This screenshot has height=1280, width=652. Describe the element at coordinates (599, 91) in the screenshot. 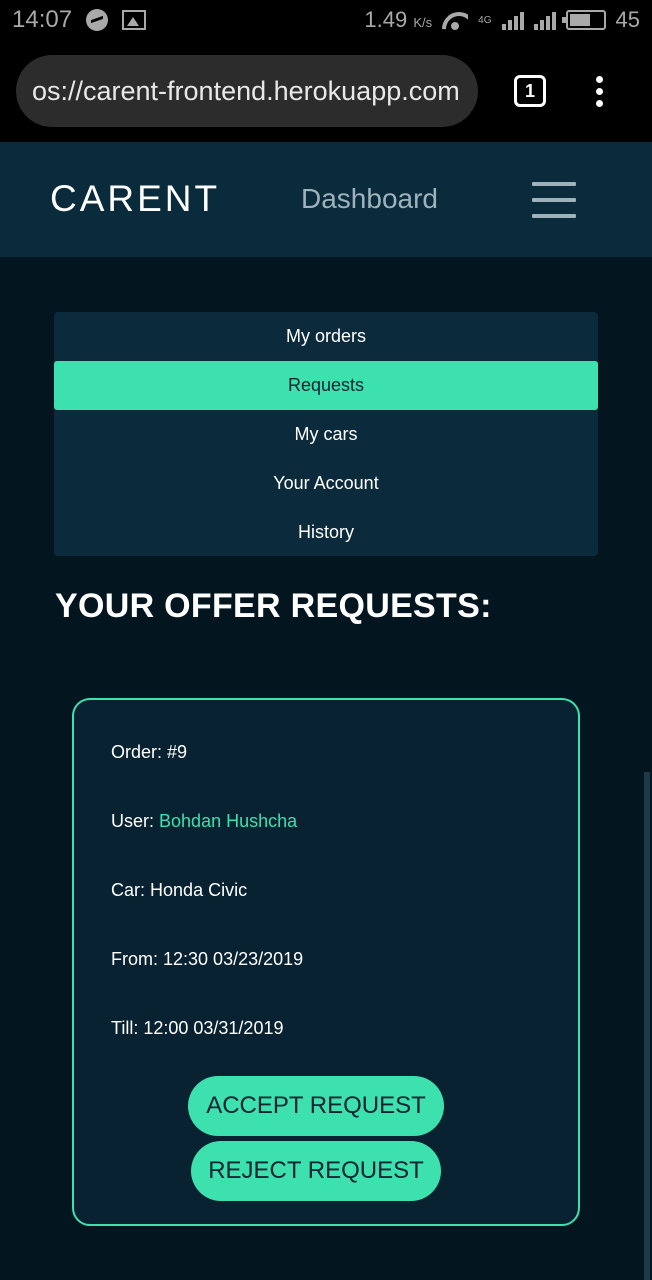

I see `browser-menu-icon` at that location.